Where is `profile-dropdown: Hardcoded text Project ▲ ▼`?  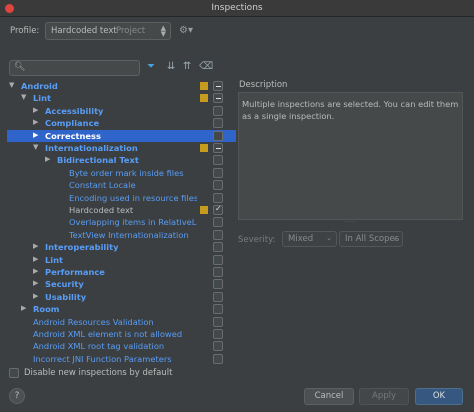 profile-dropdown: Hardcoded text Project ▲ ▼ is located at coordinates (108, 31).